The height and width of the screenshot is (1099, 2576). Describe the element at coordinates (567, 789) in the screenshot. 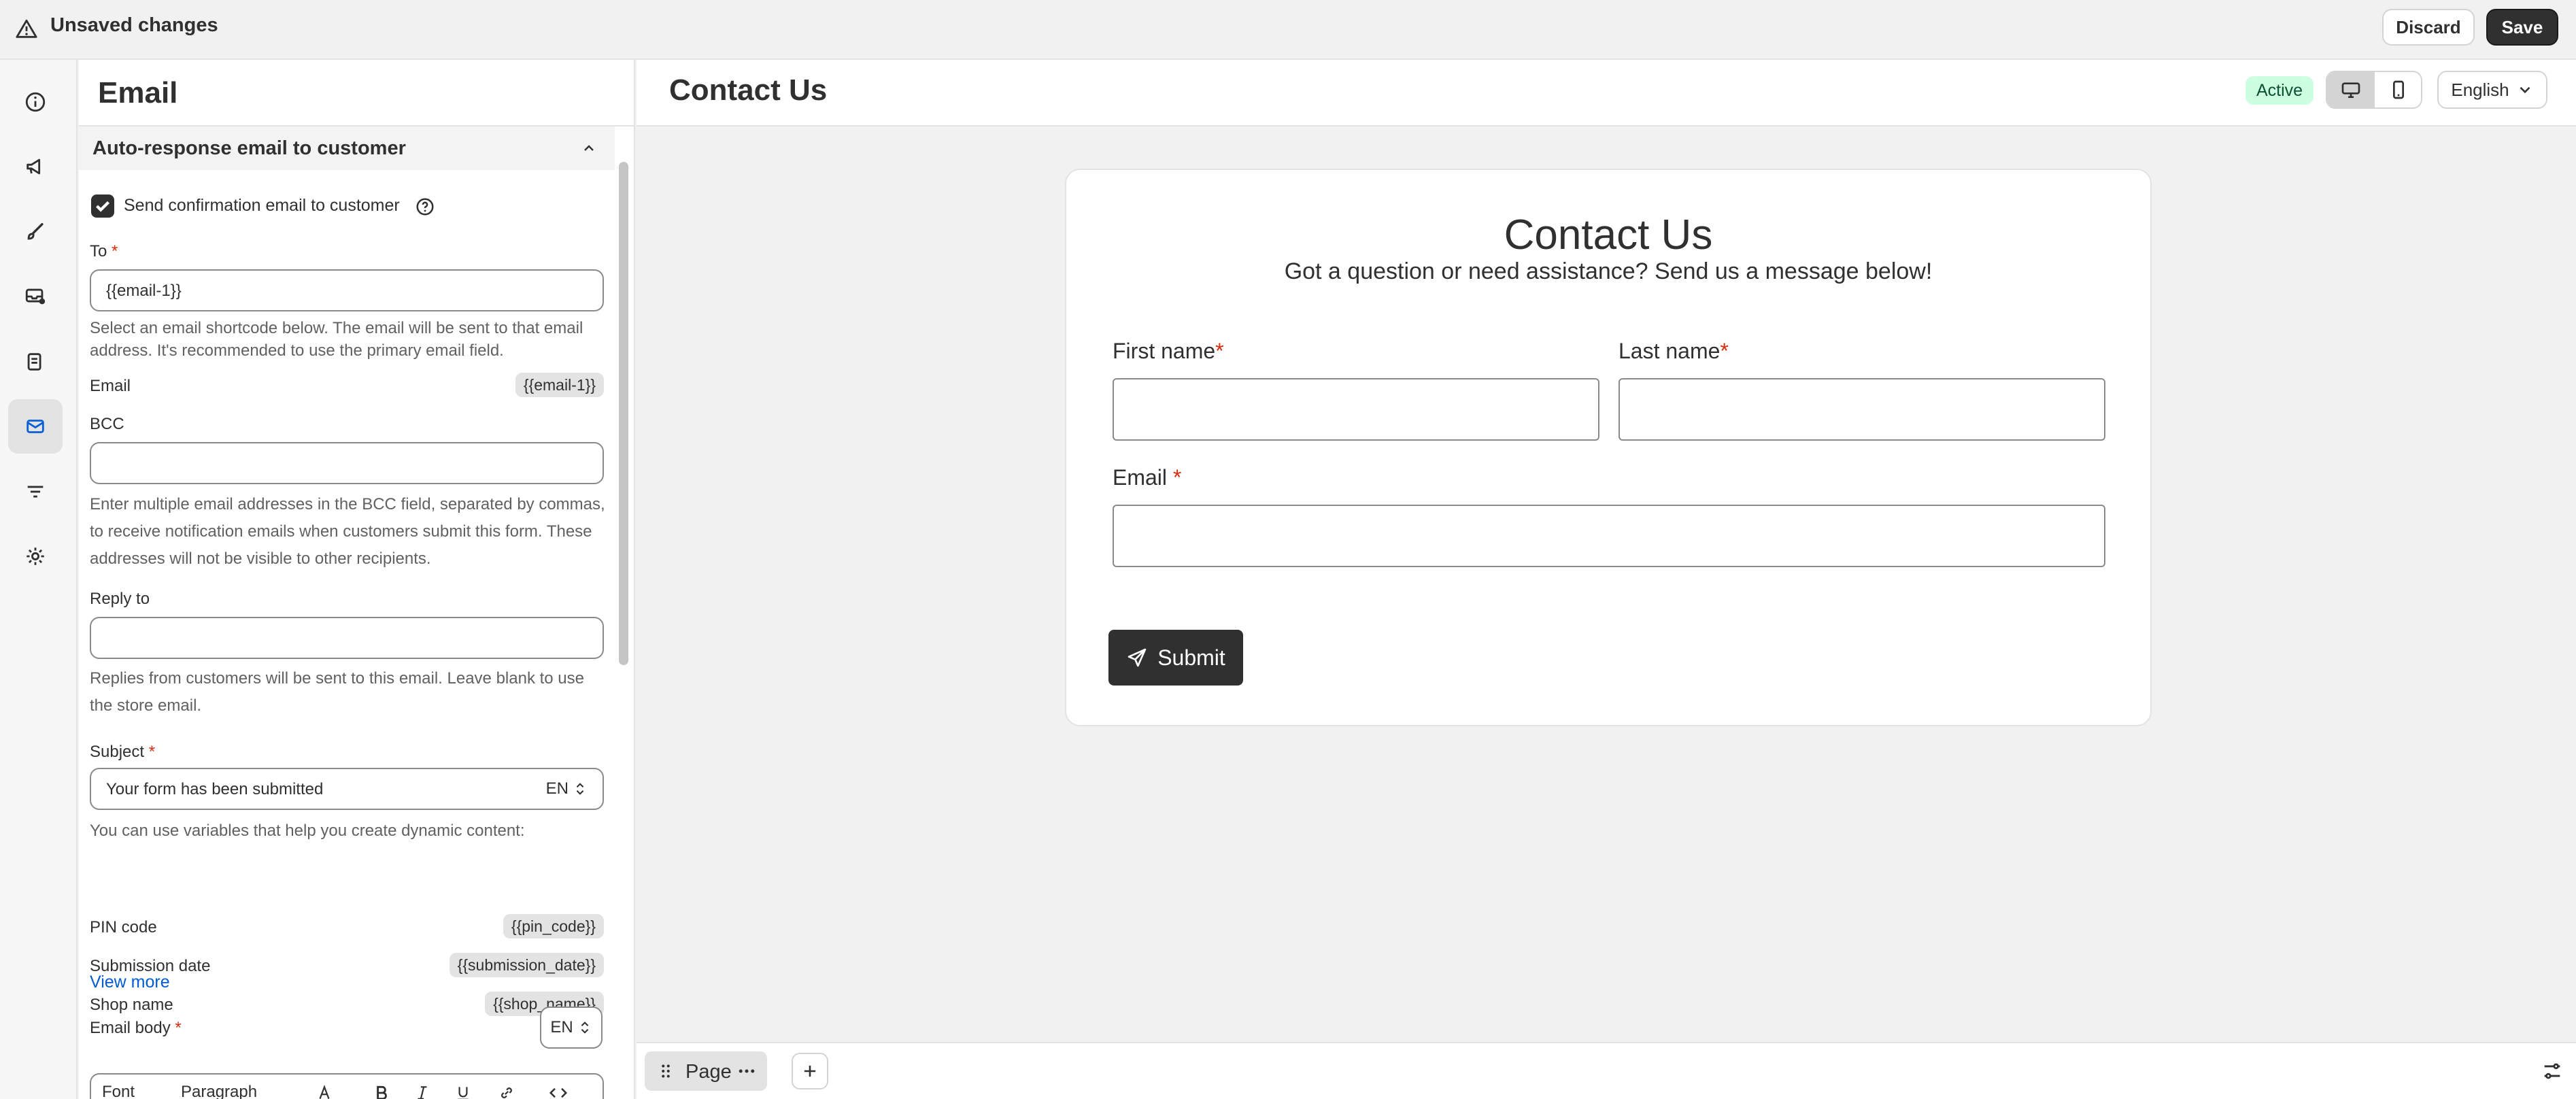

I see `subject-language-select: EN` at that location.